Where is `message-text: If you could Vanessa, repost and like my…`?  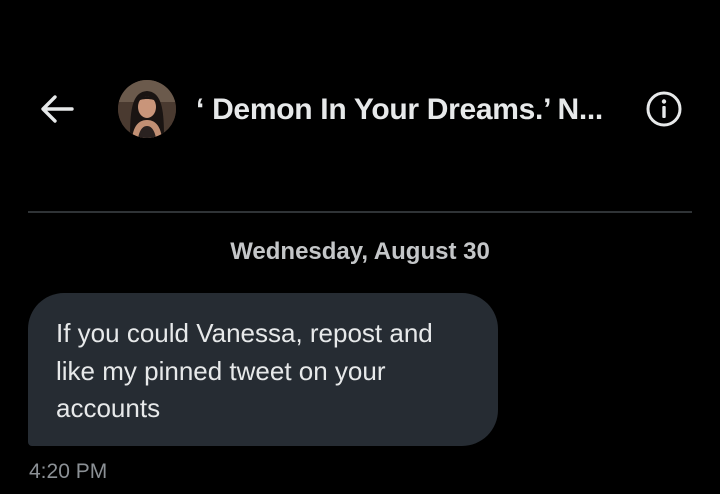
message-text: If you could Vanessa, repost and like my… is located at coordinates (244, 370).